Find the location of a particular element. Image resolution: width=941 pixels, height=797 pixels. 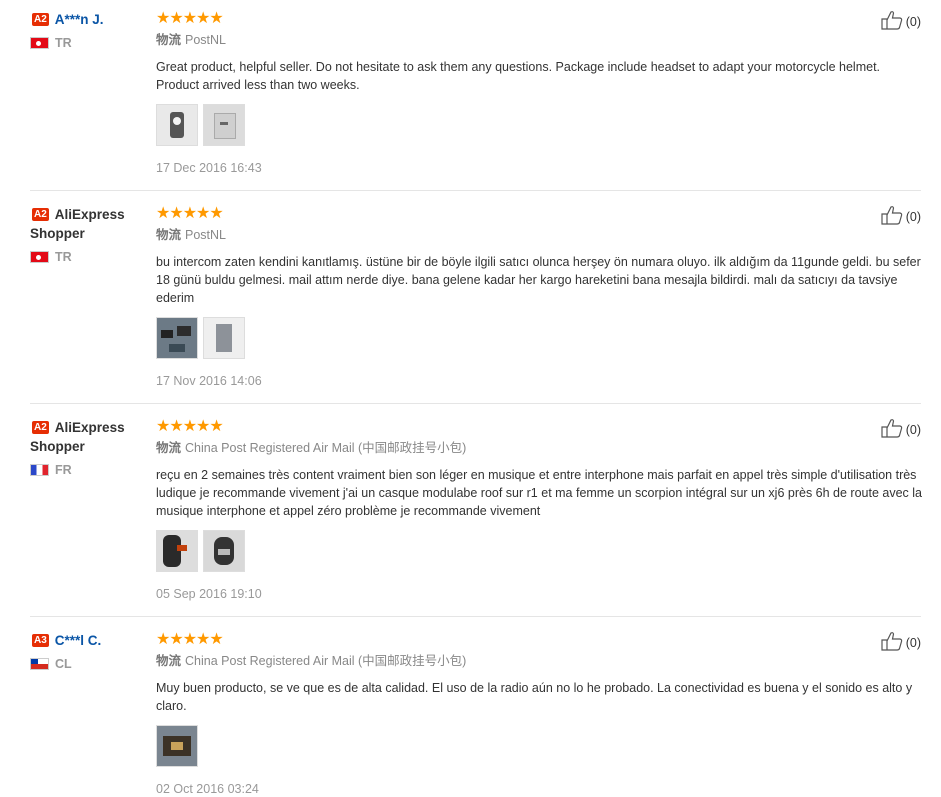

country-code: FR is located at coordinates (63, 470).